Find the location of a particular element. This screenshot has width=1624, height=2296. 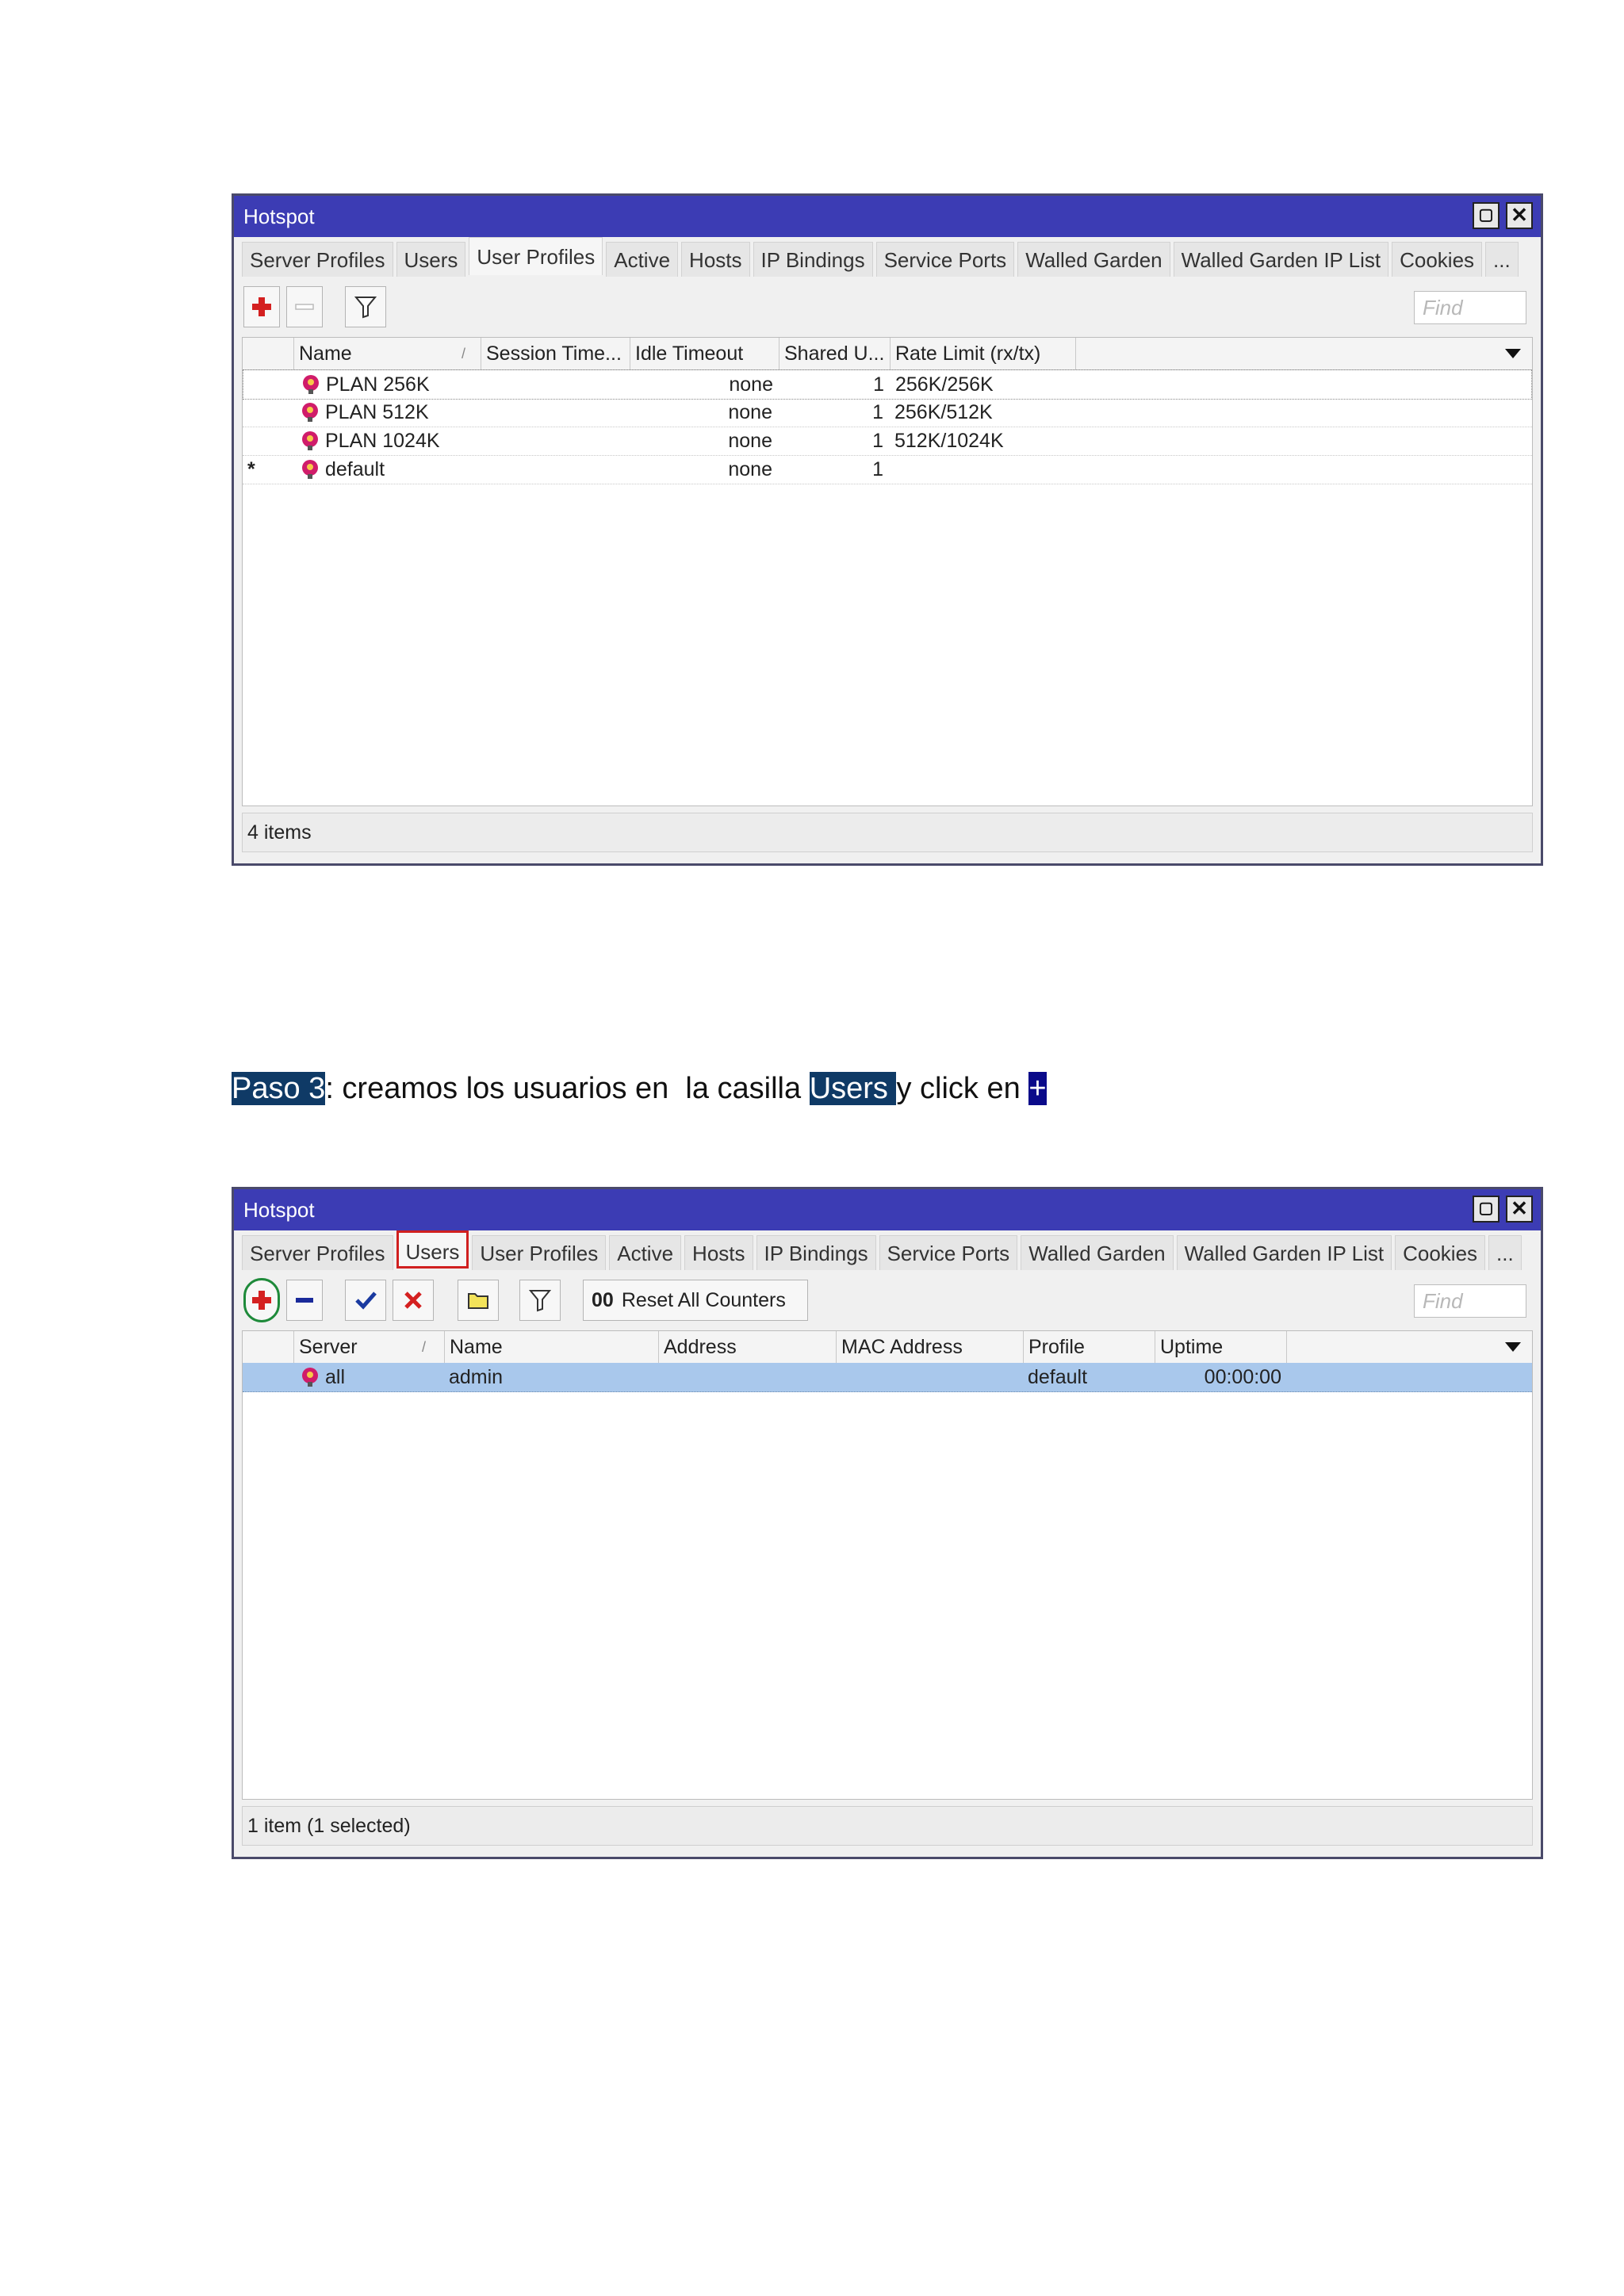

comment-button is located at coordinates (478, 1300).